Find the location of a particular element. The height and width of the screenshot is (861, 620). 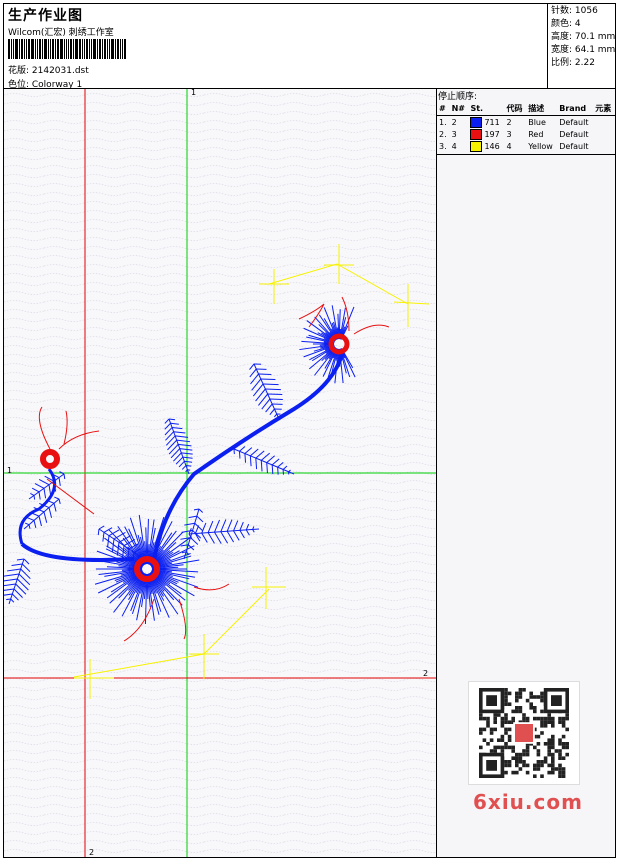

row-index: 1. is located at coordinates (443, 122).